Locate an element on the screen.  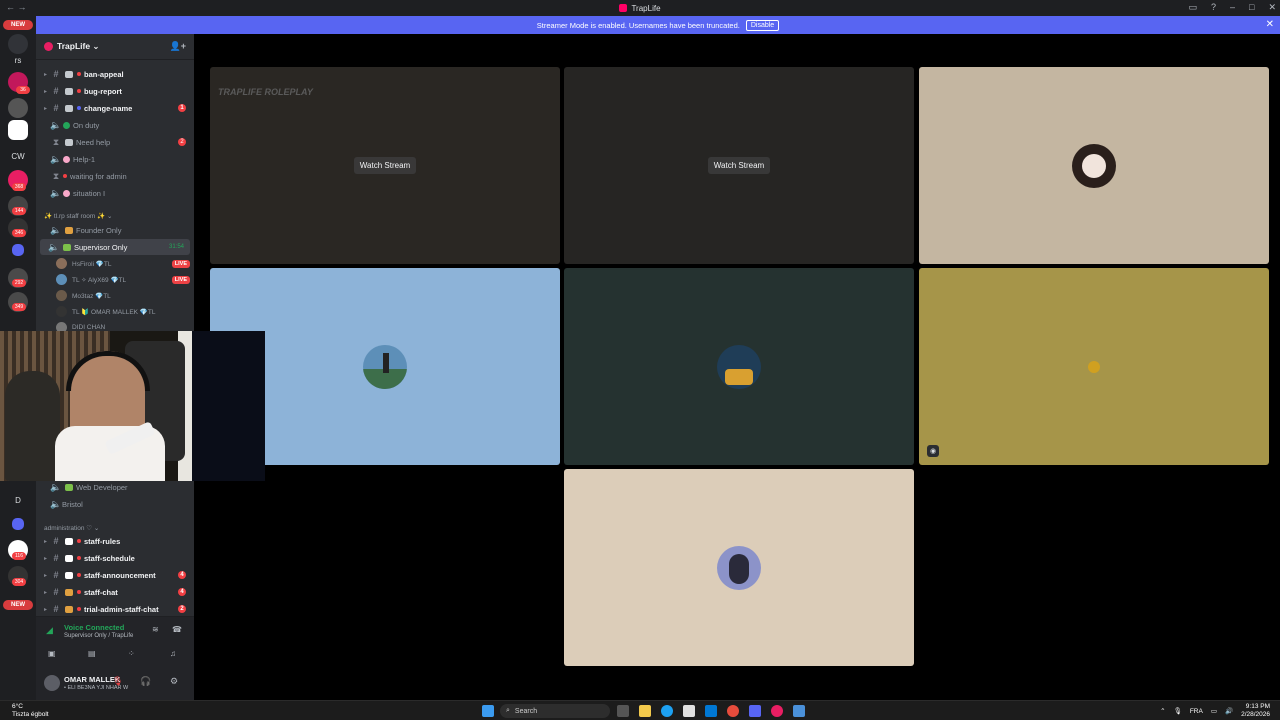
server-badge: 346 is located at coordinates (19, 233).